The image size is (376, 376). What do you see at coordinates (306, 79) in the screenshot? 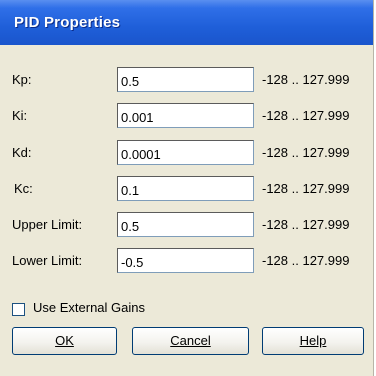
I see `kp-range: -128 .. 127.999` at bounding box center [306, 79].